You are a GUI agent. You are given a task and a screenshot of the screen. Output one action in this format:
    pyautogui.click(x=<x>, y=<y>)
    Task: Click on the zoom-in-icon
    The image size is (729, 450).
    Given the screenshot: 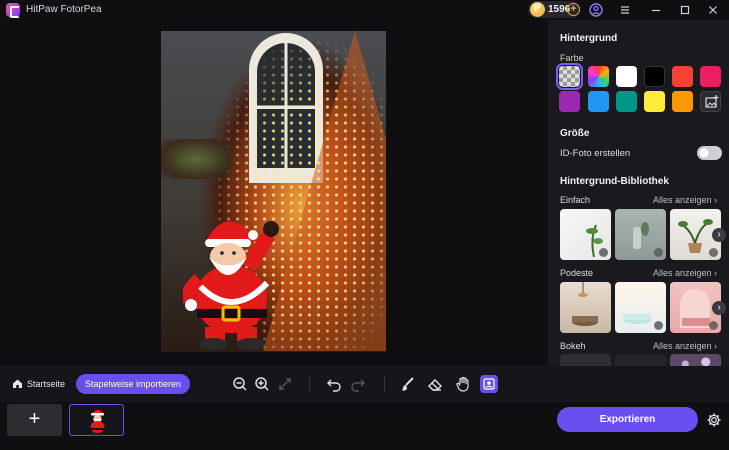 What is the action you would take?
    pyautogui.click(x=262, y=384)
    